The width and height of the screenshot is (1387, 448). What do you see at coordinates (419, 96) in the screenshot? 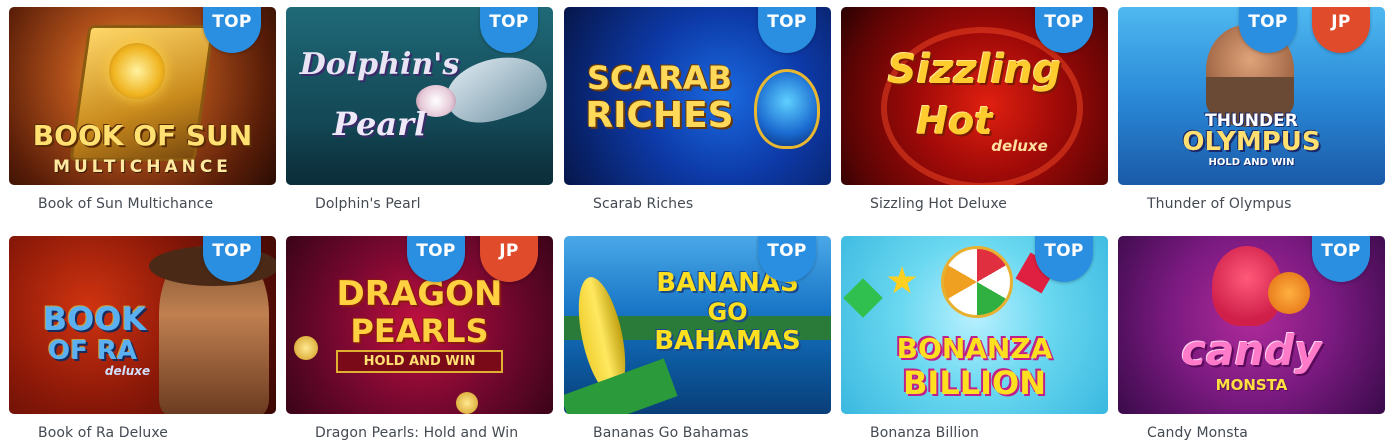
I see `game-thumbnail: Dolphin's Pearl TOP` at bounding box center [419, 96].